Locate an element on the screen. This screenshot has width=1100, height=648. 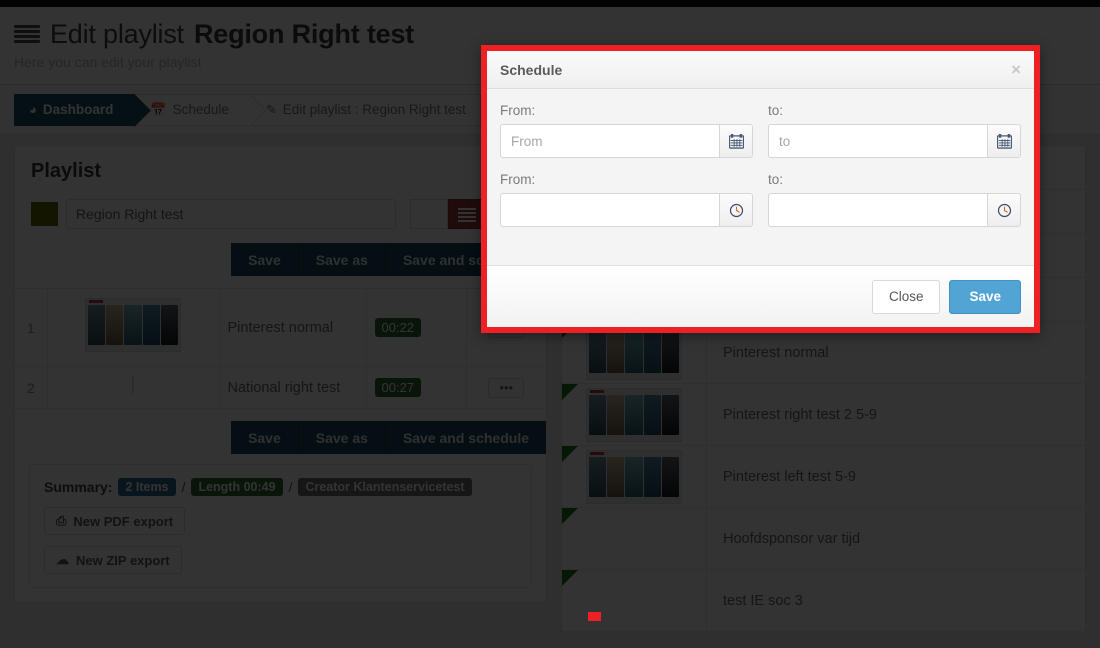
from-date-calendar-button is located at coordinates (736, 141).